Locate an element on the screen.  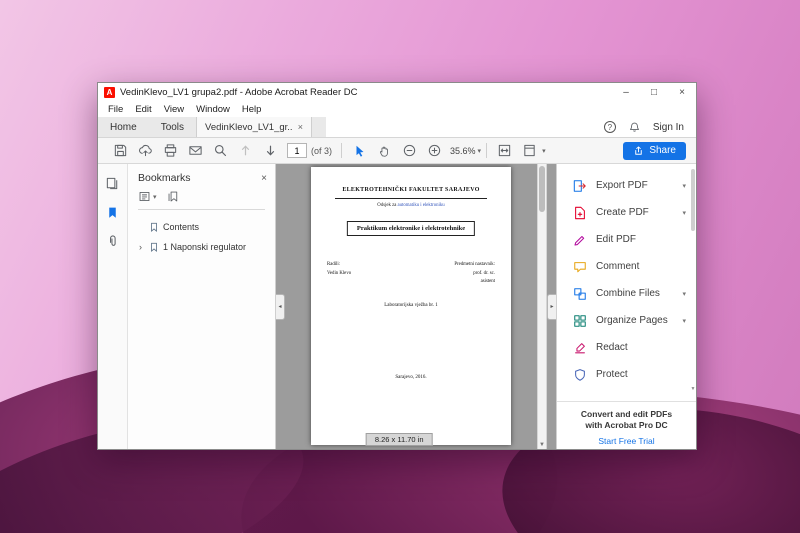
bookmarks-options-icon is located at coordinates (144, 196).